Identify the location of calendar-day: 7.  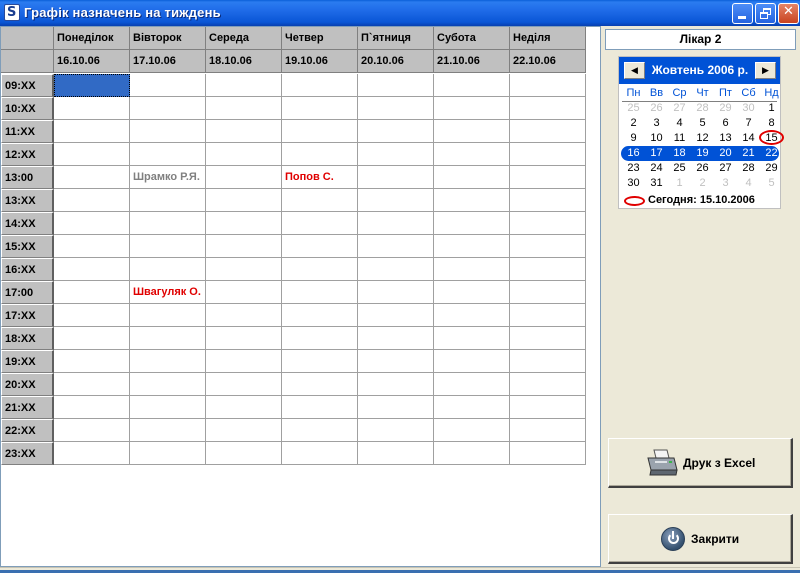
(748, 123).